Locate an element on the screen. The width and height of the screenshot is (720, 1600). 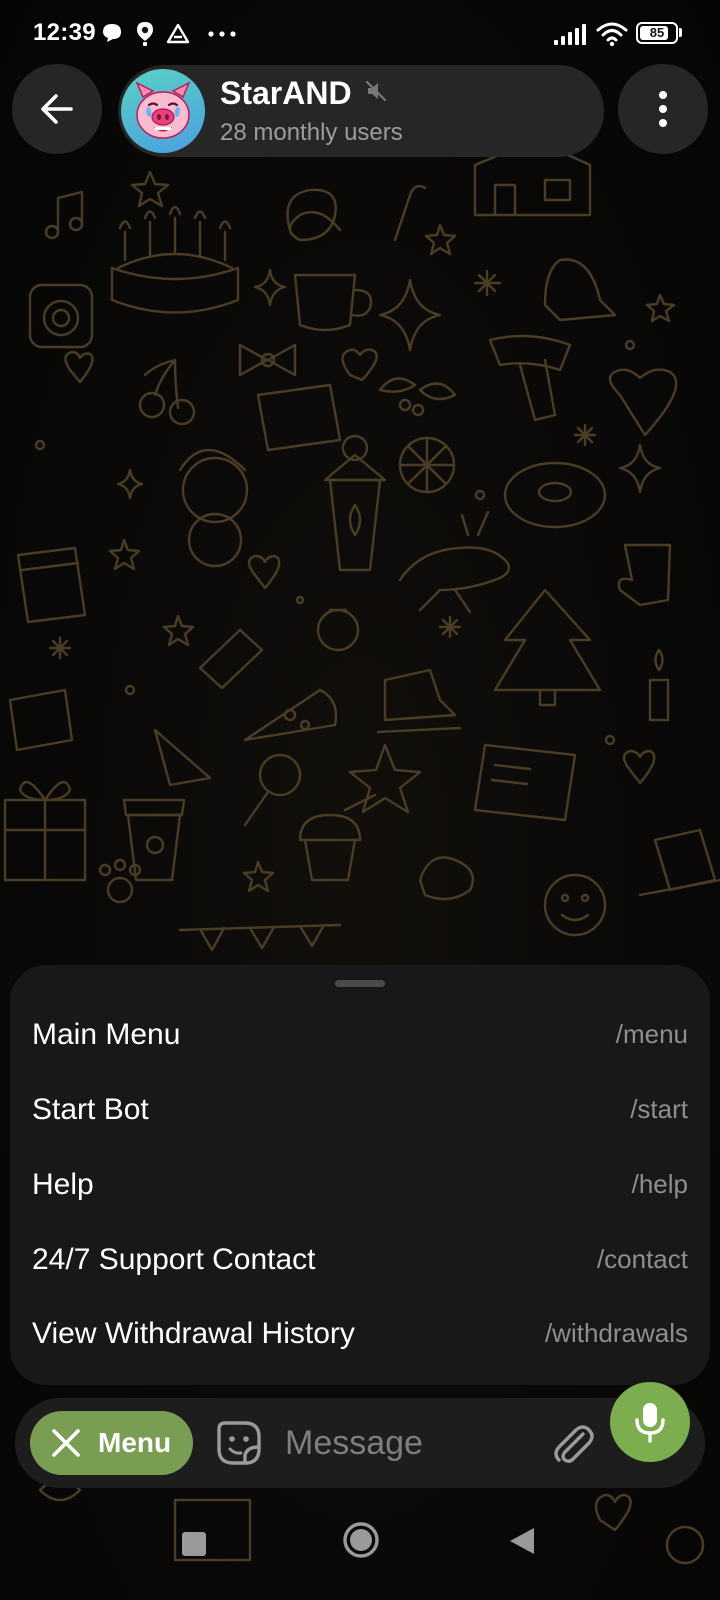
location-icon is located at coordinates (145, 34).